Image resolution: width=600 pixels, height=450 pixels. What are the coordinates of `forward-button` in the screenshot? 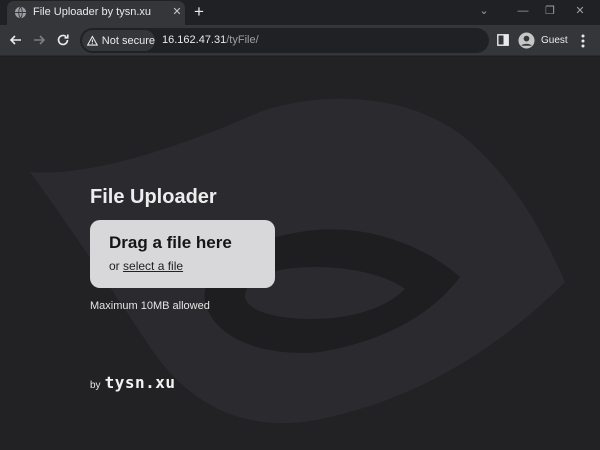 It's located at (39, 40).